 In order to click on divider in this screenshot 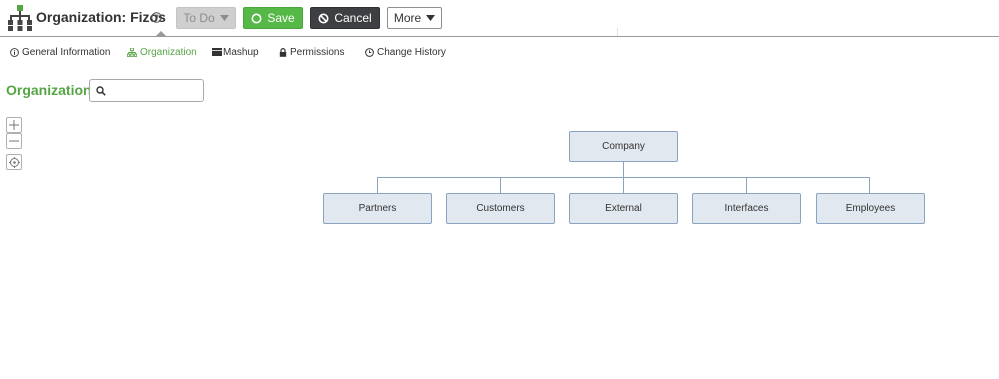, I will do `click(617, 32)`.